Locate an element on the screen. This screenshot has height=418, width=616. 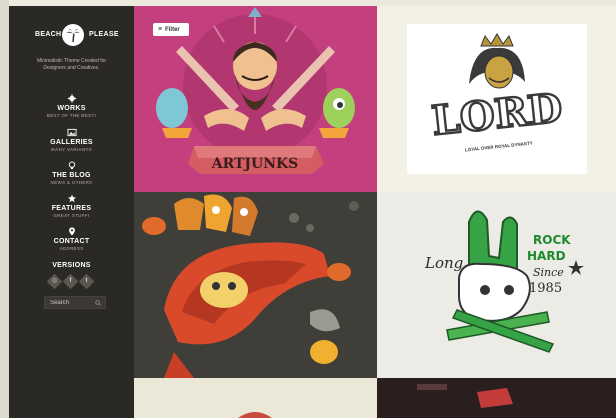
since-text: Since is located at coordinates (548, 272).